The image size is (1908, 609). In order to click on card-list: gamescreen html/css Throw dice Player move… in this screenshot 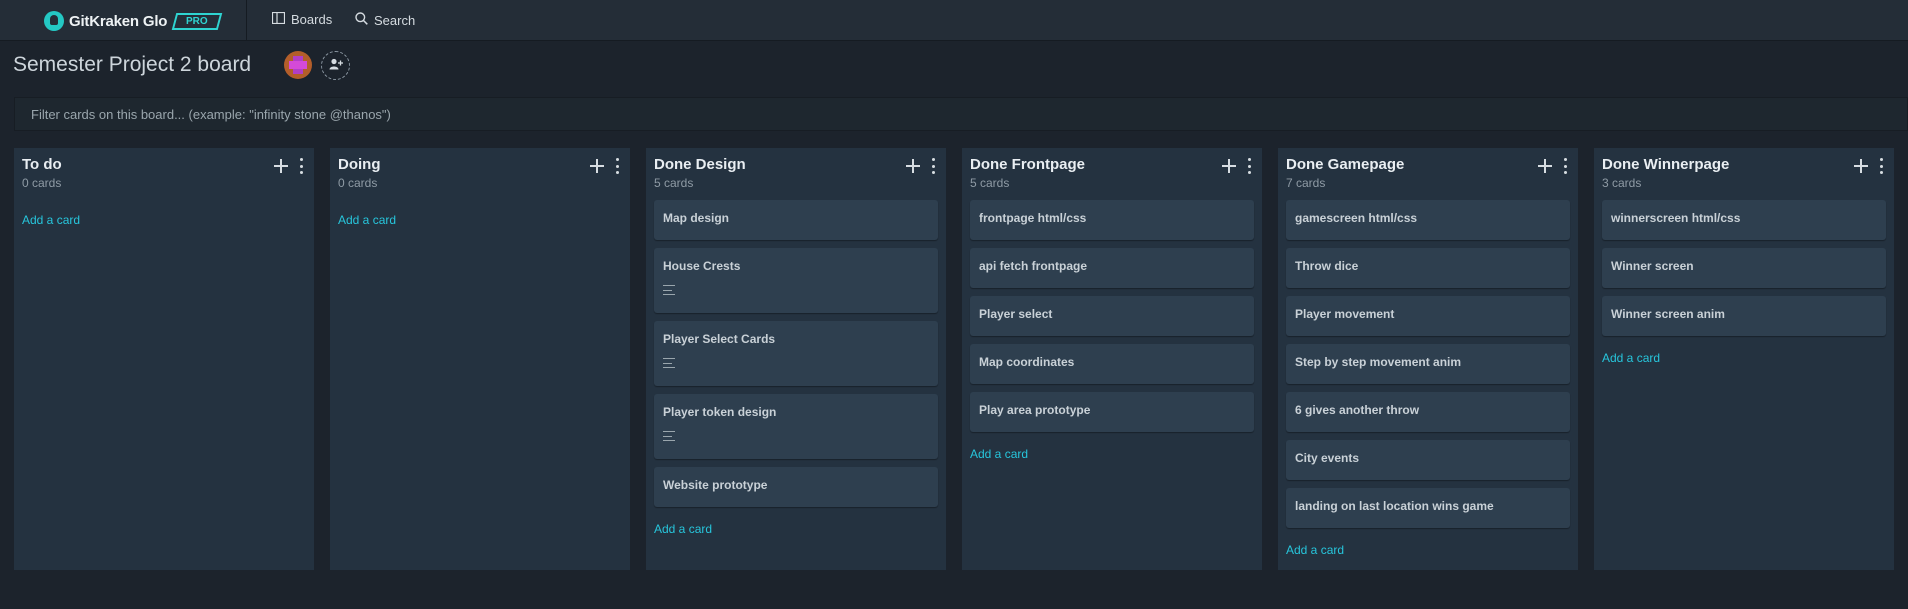, I will do `click(1428, 368)`.